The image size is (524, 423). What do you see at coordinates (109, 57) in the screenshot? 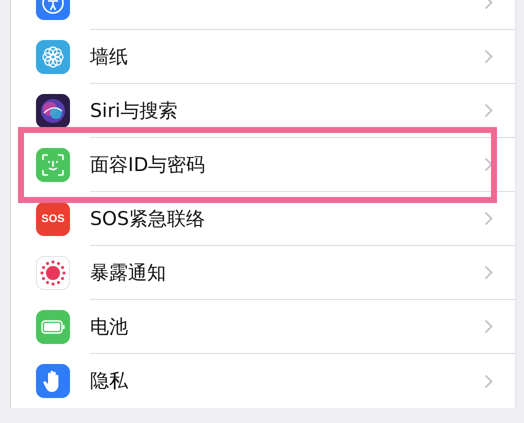
I see `row-label: 墙纸` at bounding box center [109, 57].